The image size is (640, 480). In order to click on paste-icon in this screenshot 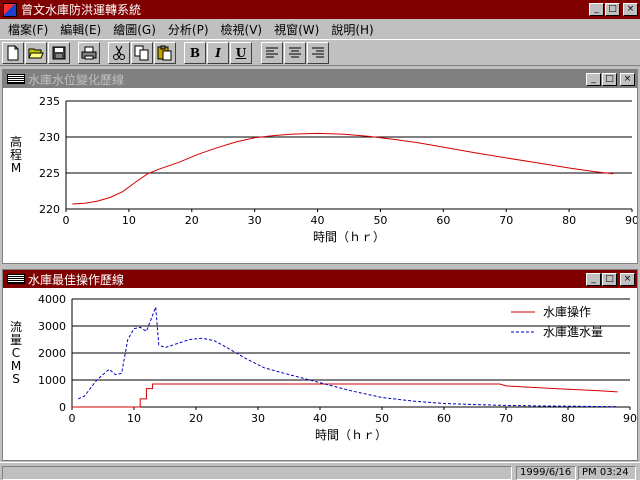, I will do `click(164, 53)`.